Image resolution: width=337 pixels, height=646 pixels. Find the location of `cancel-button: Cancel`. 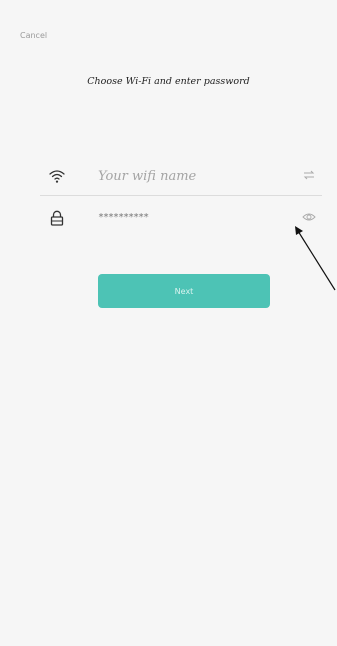

cancel-button: Cancel is located at coordinates (33, 35).